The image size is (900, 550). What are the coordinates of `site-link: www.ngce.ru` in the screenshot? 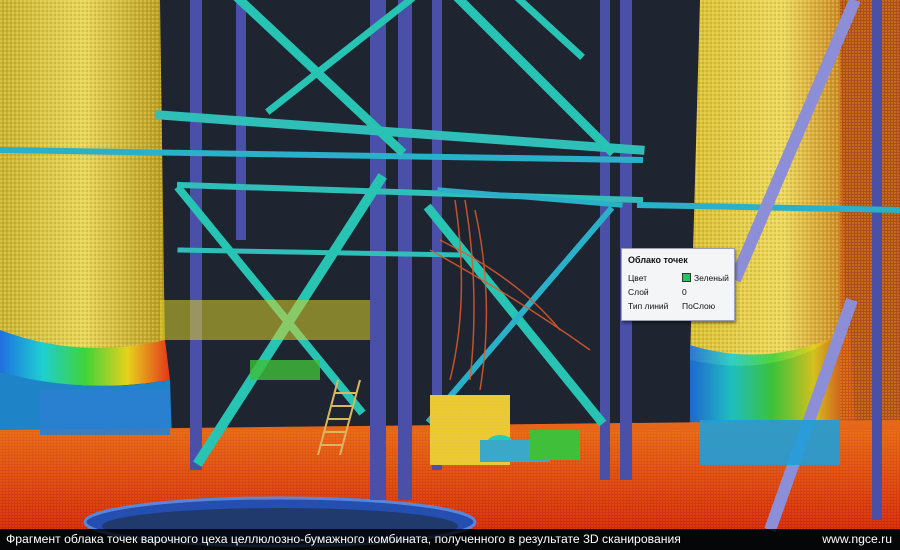 It's located at (857, 539).